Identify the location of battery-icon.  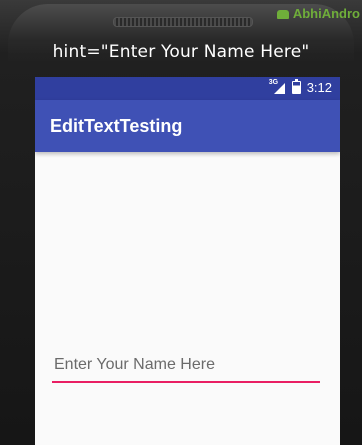
(296, 86).